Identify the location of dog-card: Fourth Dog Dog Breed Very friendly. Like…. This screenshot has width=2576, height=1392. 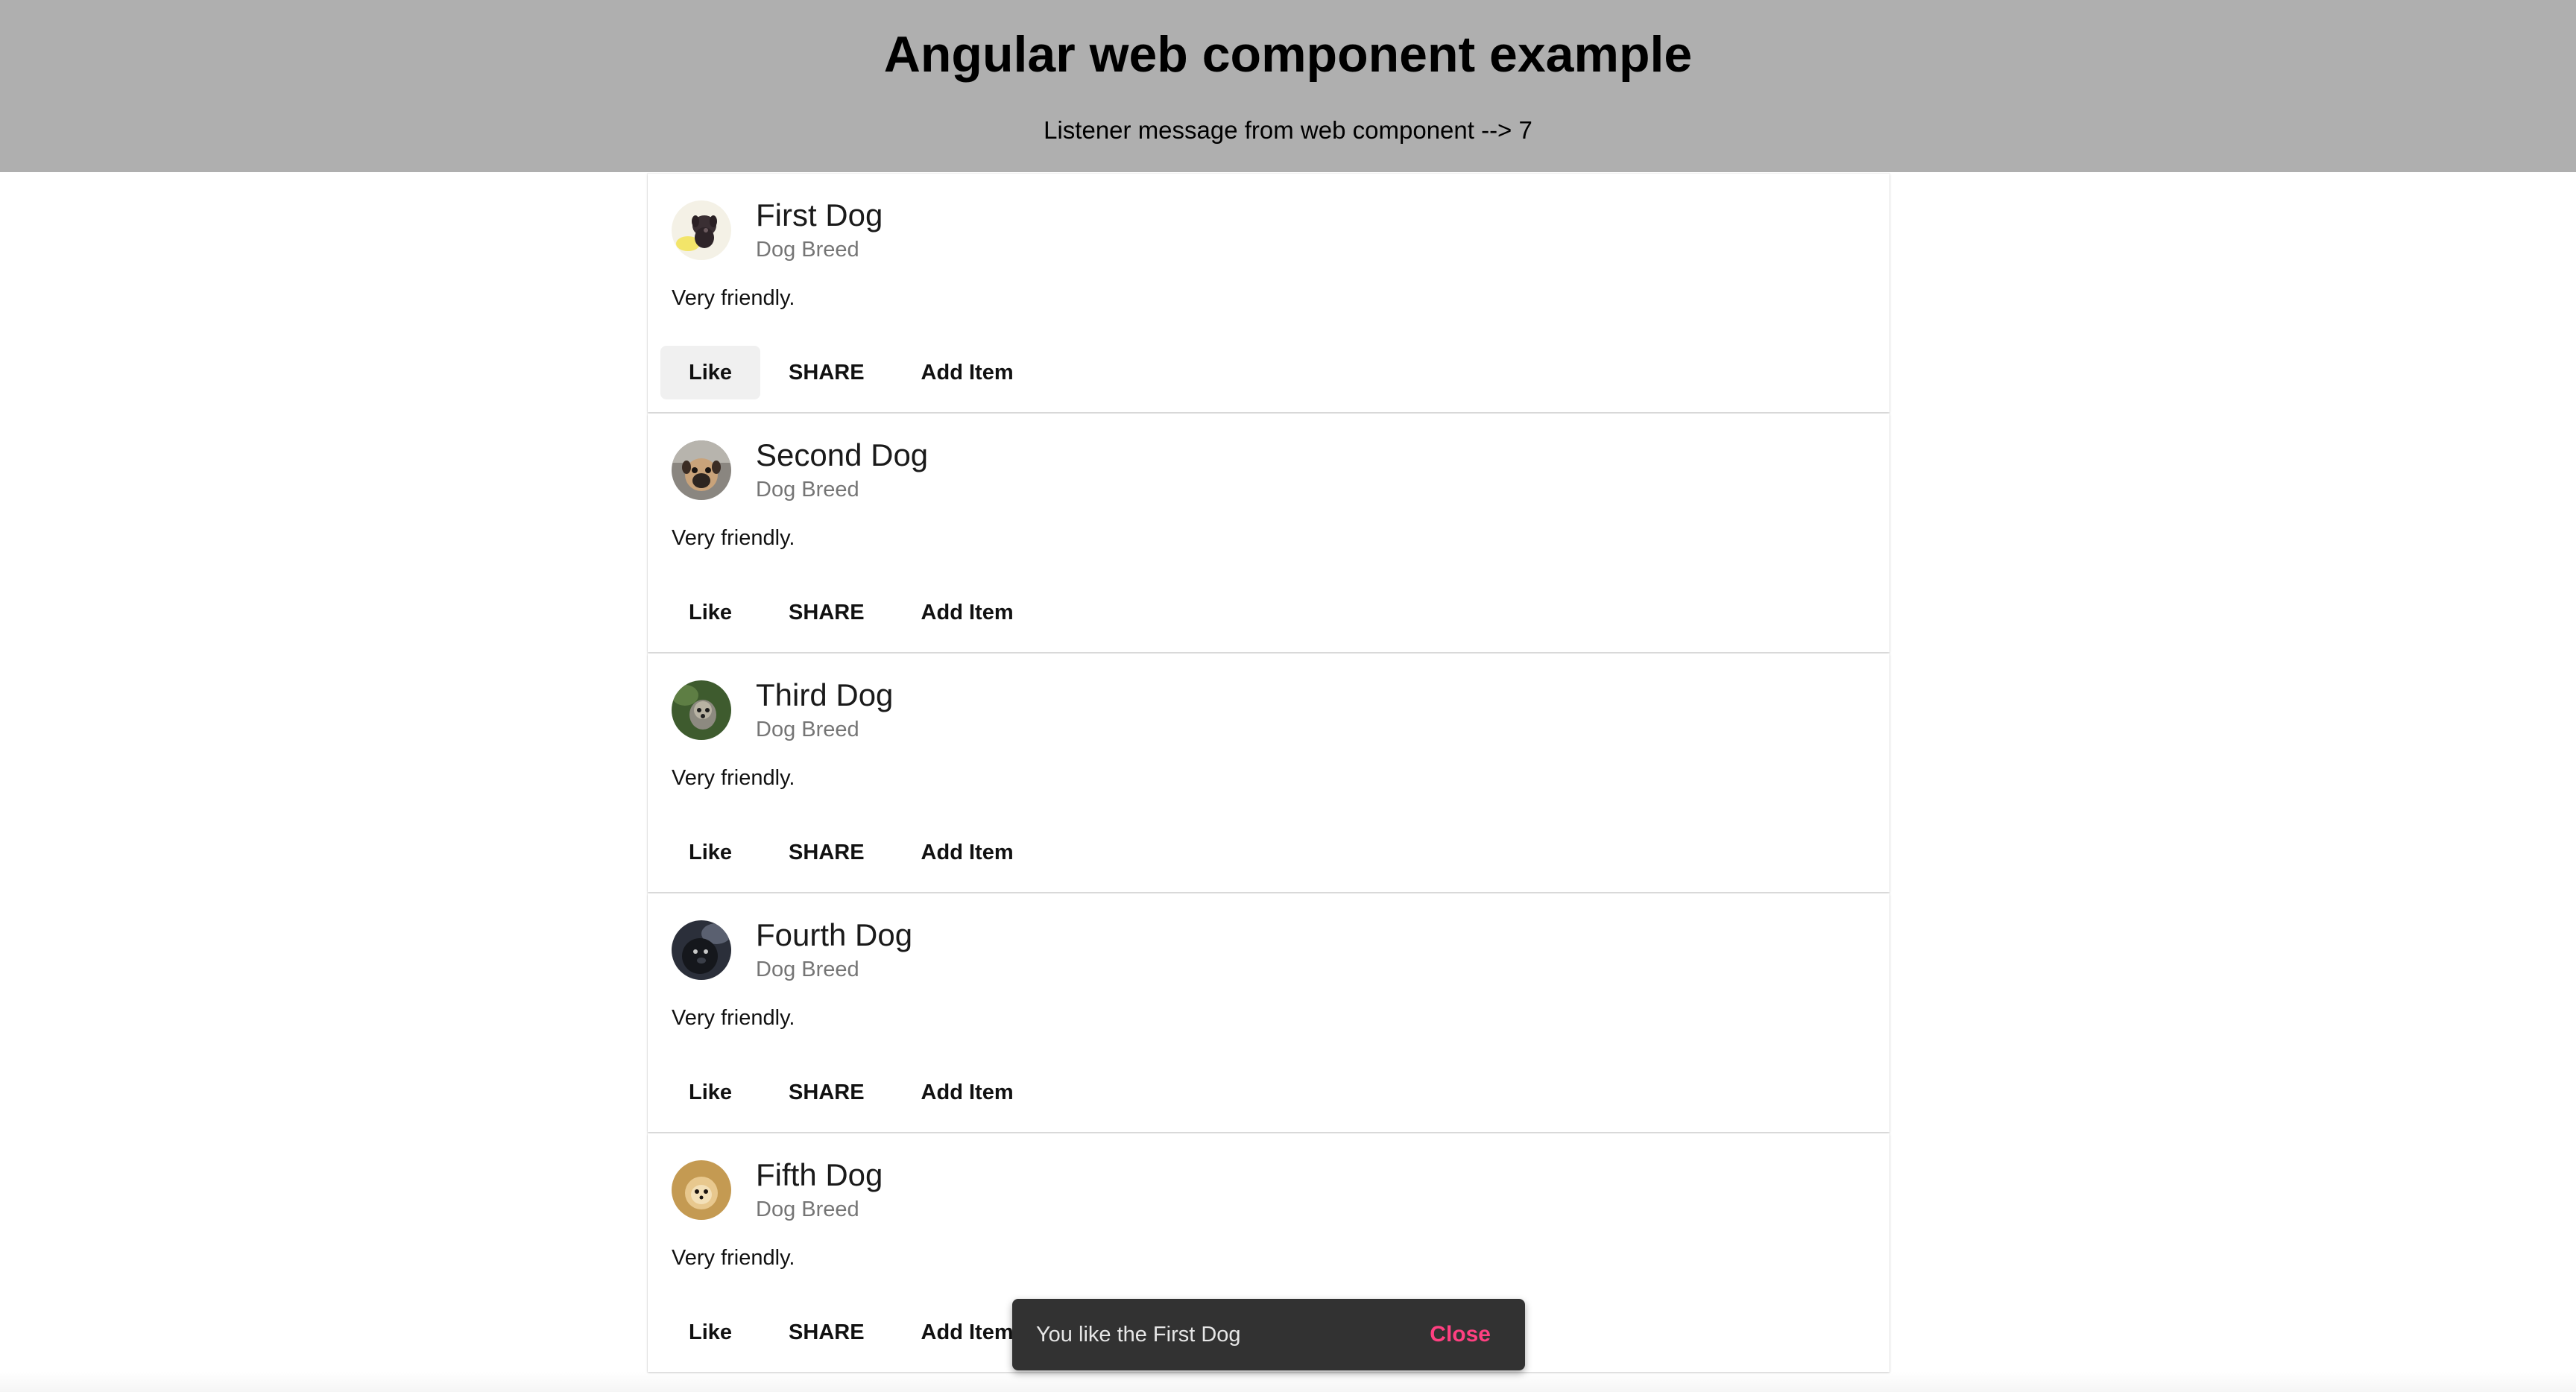
(1269, 1012).